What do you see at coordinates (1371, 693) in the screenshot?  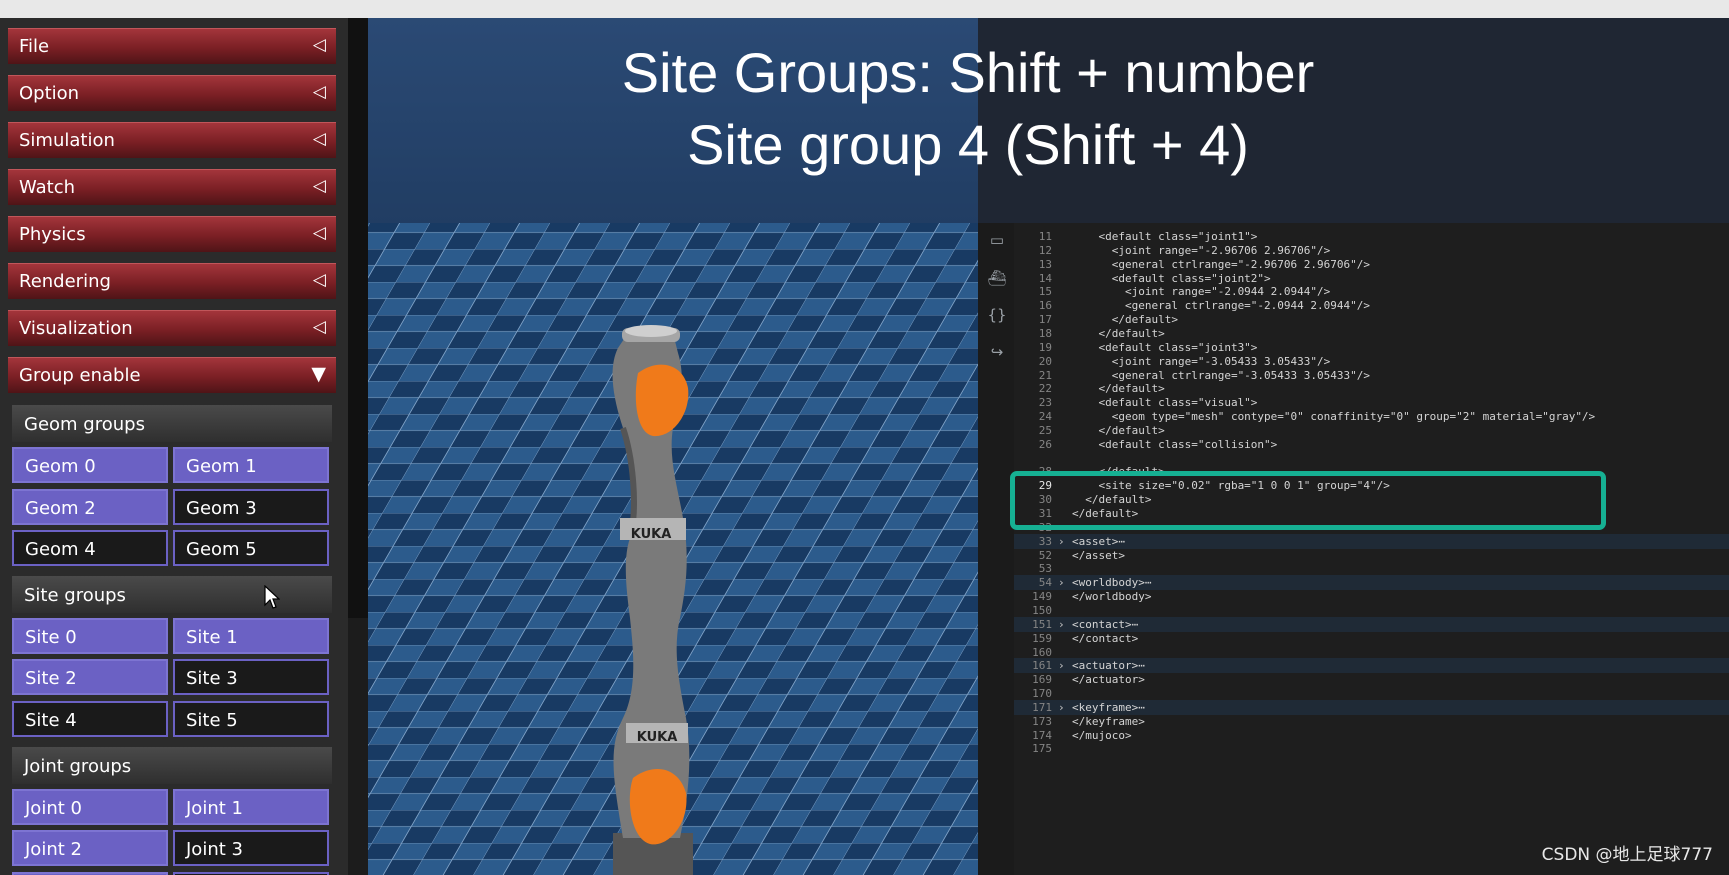 I see `code-line: 170` at bounding box center [1371, 693].